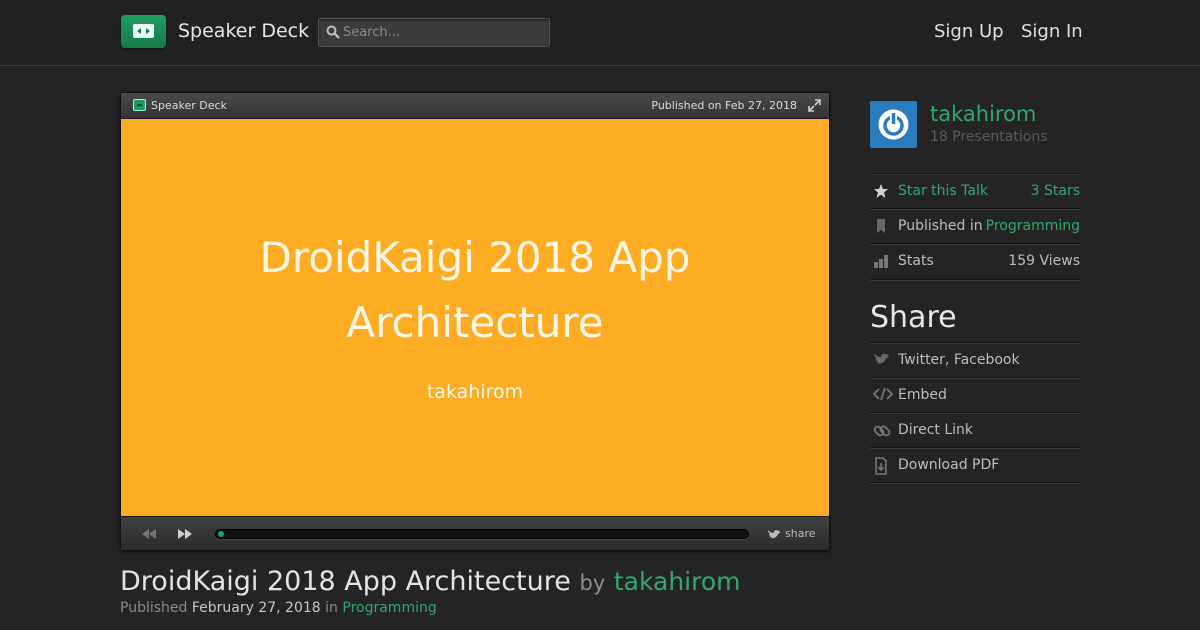 The image size is (1200, 630). Describe the element at coordinates (331, 608) in the screenshot. I see `in-word: in` at that location.